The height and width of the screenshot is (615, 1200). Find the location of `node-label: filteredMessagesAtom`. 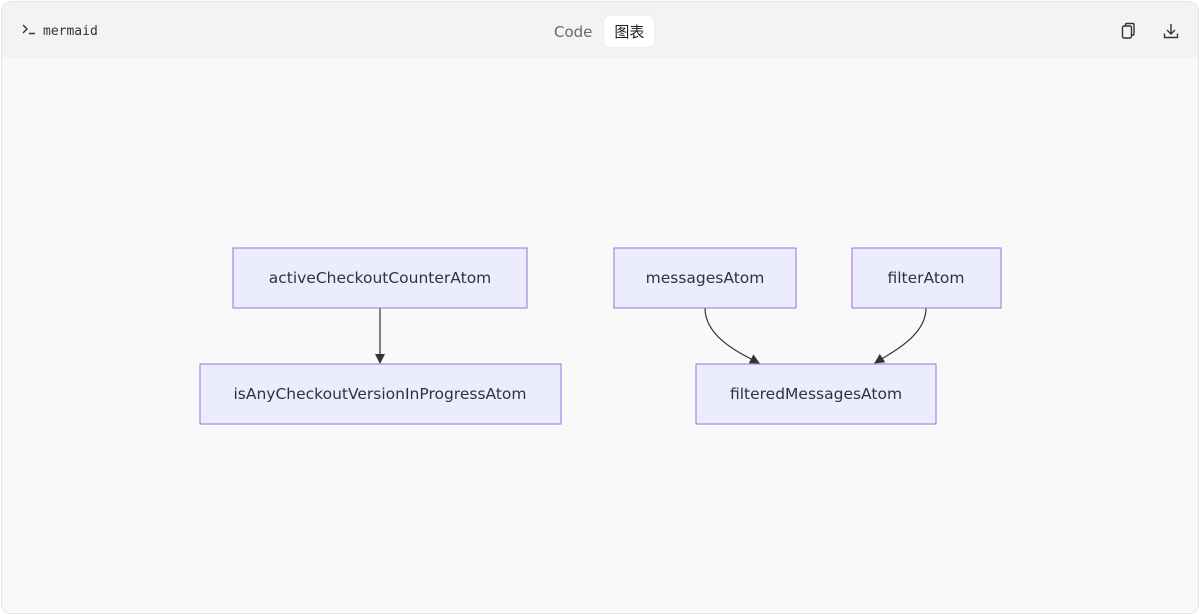

node-label: filteredMessagesAtom is located at coordinates (816, 394).